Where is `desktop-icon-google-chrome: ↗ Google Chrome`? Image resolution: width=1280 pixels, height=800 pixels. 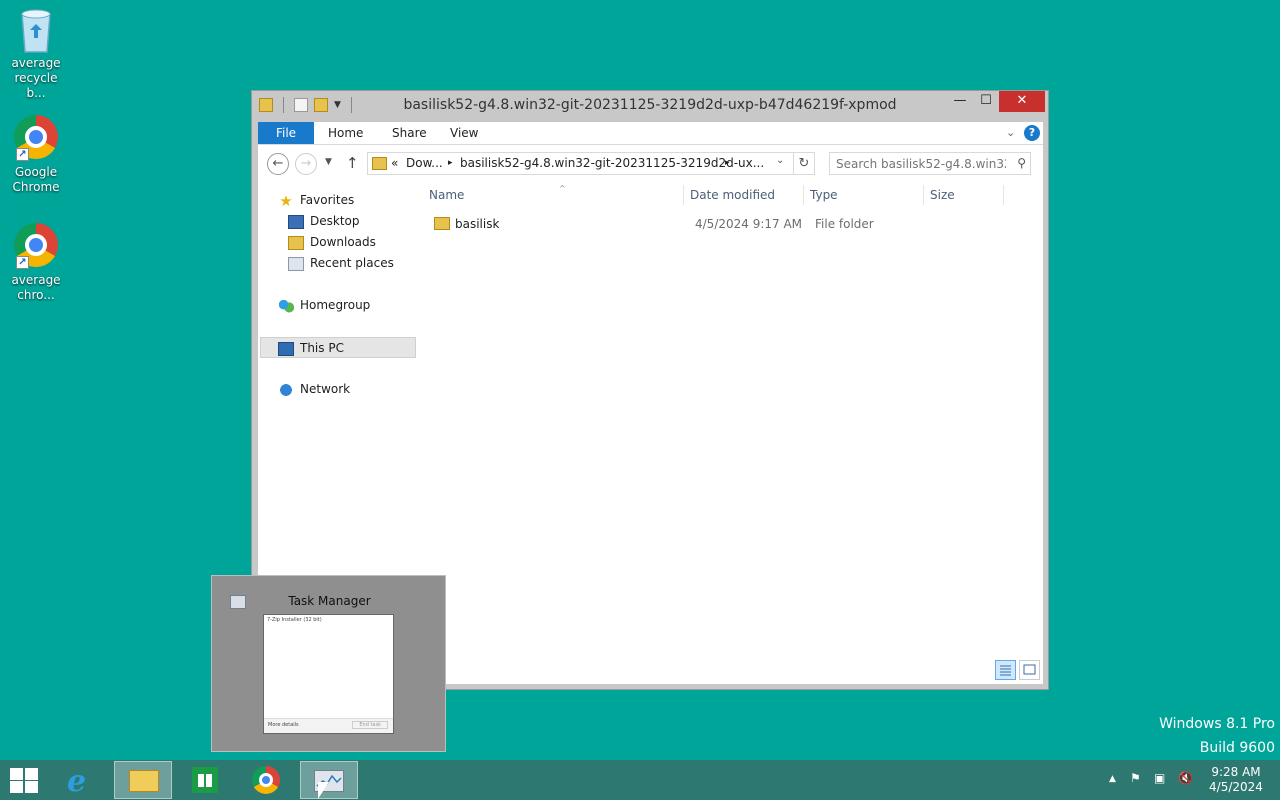
desktop-icon-google-chrome: ↗ Google Chrome is located at coordinates (36, 155).